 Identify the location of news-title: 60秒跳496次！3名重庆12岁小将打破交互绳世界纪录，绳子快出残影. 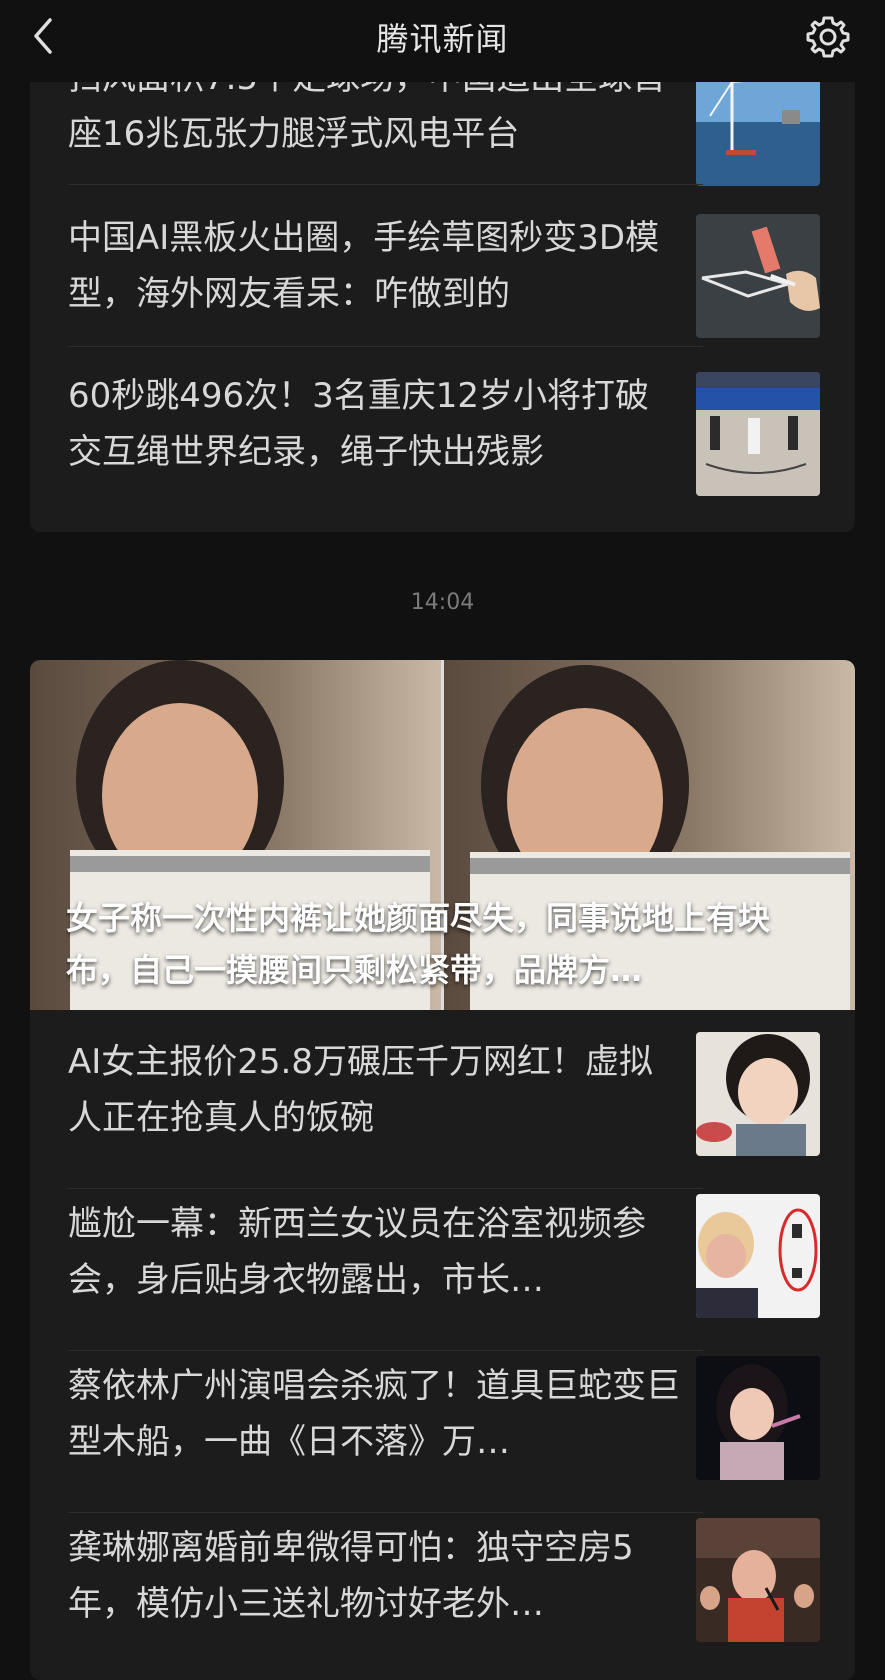
(359, 424).